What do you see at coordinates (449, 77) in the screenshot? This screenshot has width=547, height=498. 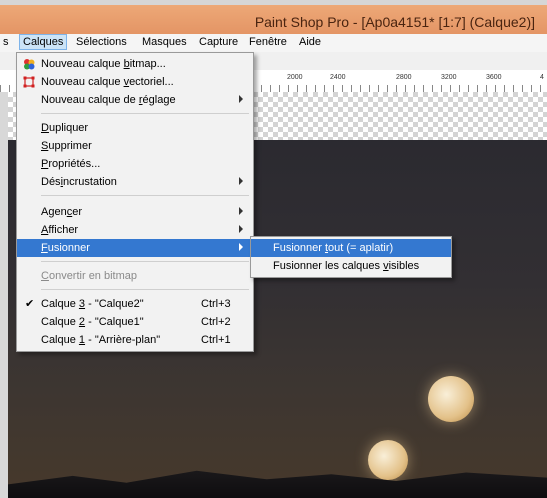 I see `ruler-label: 3200` at bounding box center [449, 77].